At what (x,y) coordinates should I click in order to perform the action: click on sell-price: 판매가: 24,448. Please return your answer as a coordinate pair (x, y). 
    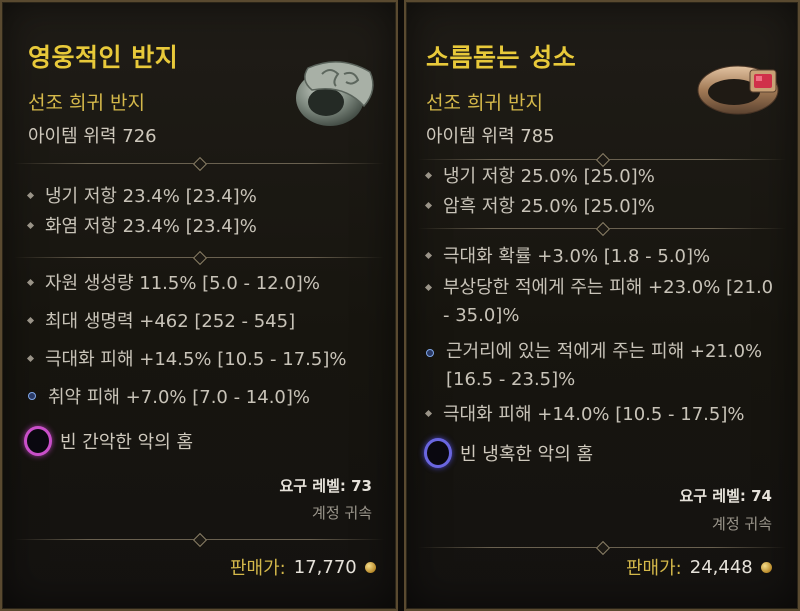
    Looking at the image, I should click on (699, 567).